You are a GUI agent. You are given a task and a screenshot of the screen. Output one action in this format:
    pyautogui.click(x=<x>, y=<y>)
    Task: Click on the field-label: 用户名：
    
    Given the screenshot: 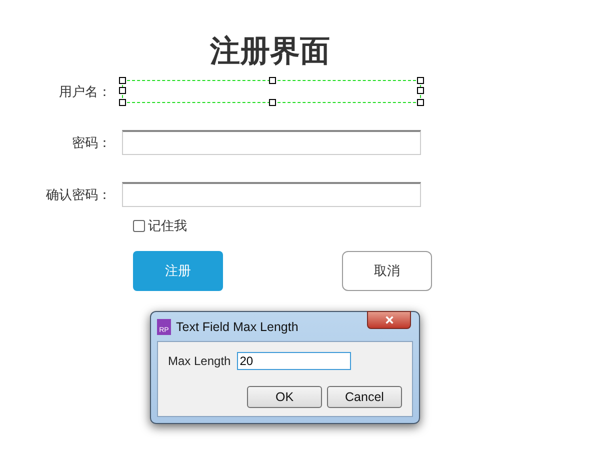 What is the action you would take?
    pyautogui.click(x=85, y=92)
    